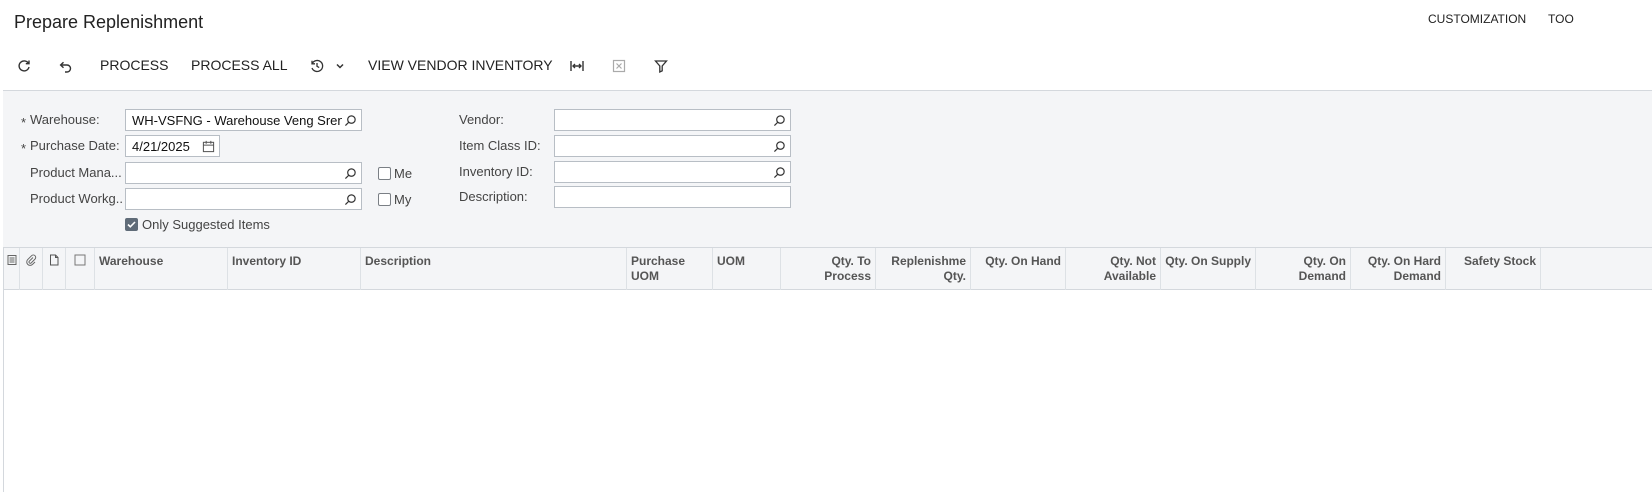  Describe the element at coordinates (494, 269) in the screenshot. I see `column-header-description: Description` at that location.